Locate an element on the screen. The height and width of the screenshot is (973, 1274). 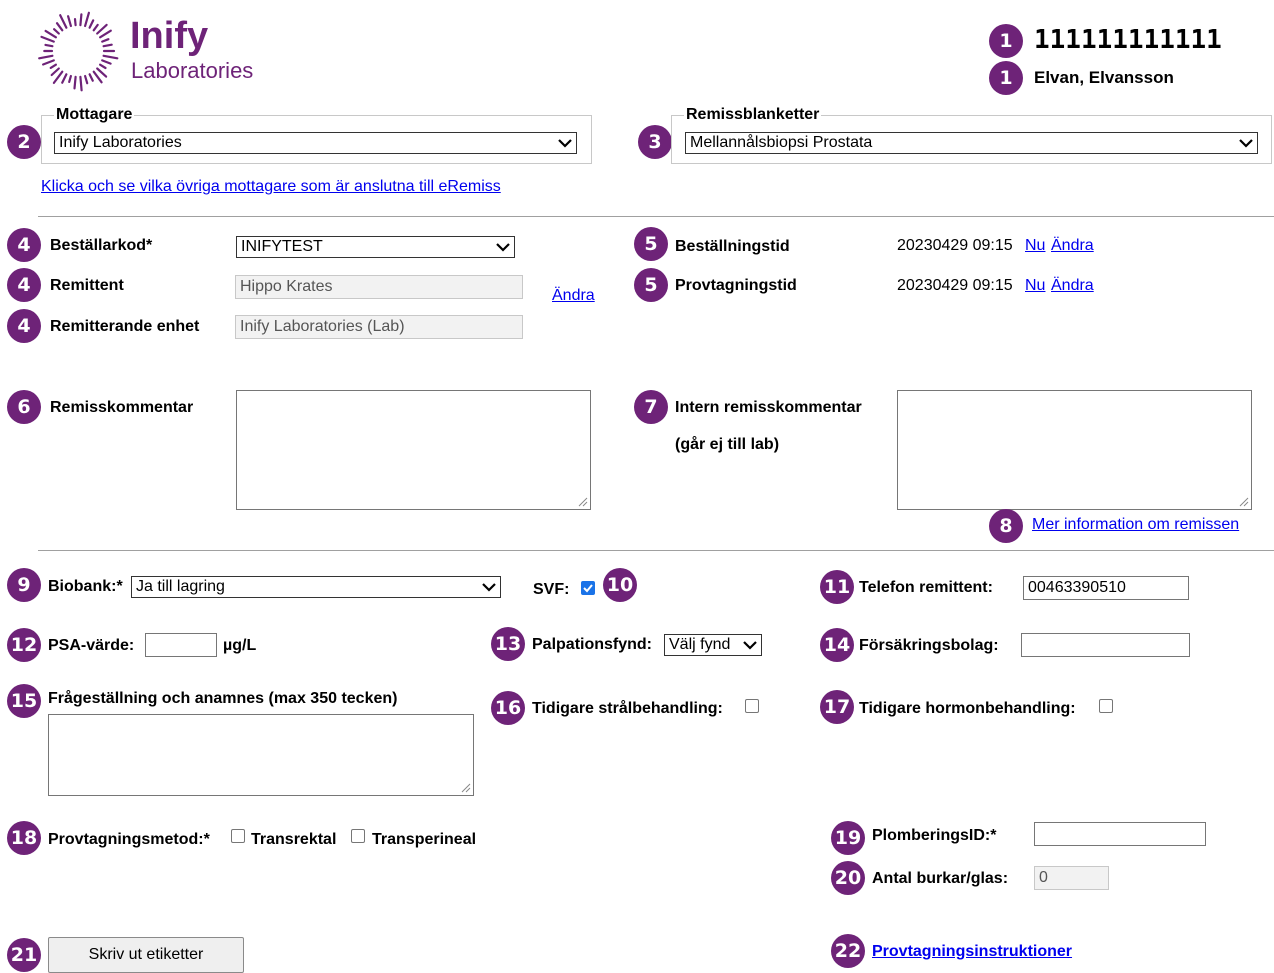
divider-middle is located at coordinates (656, 550).